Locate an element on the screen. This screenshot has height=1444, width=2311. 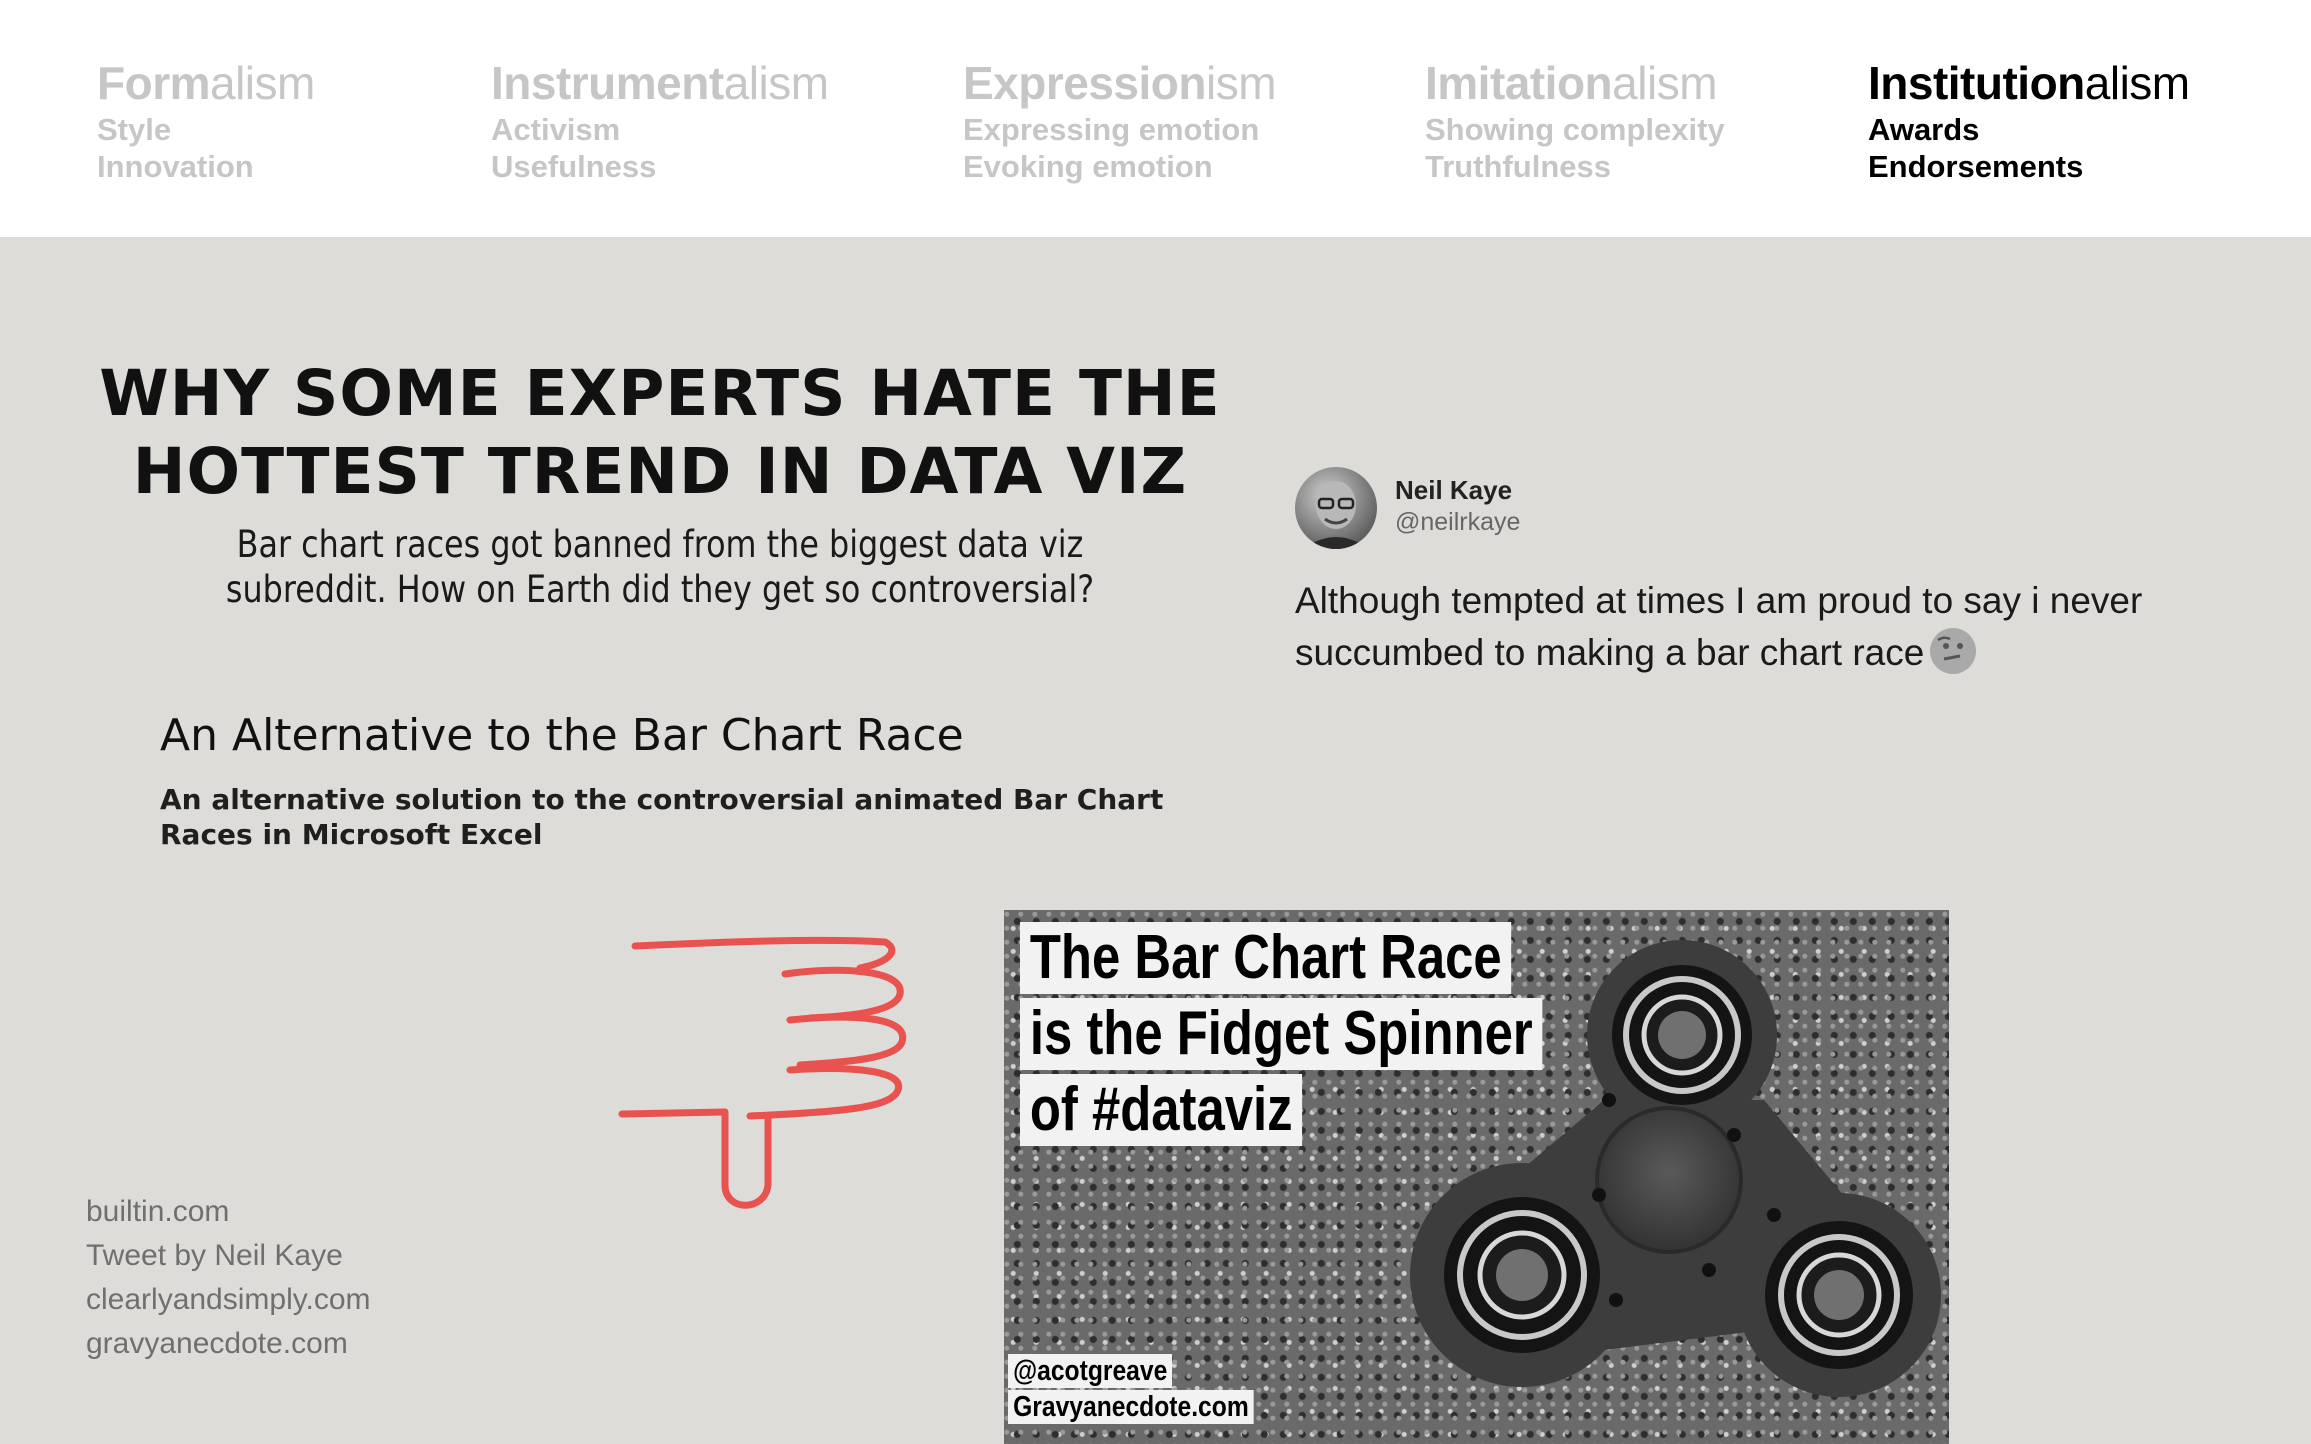
headline-line: WHY SOME EXPERTS HATE THE is located at coordinates (660, 393).